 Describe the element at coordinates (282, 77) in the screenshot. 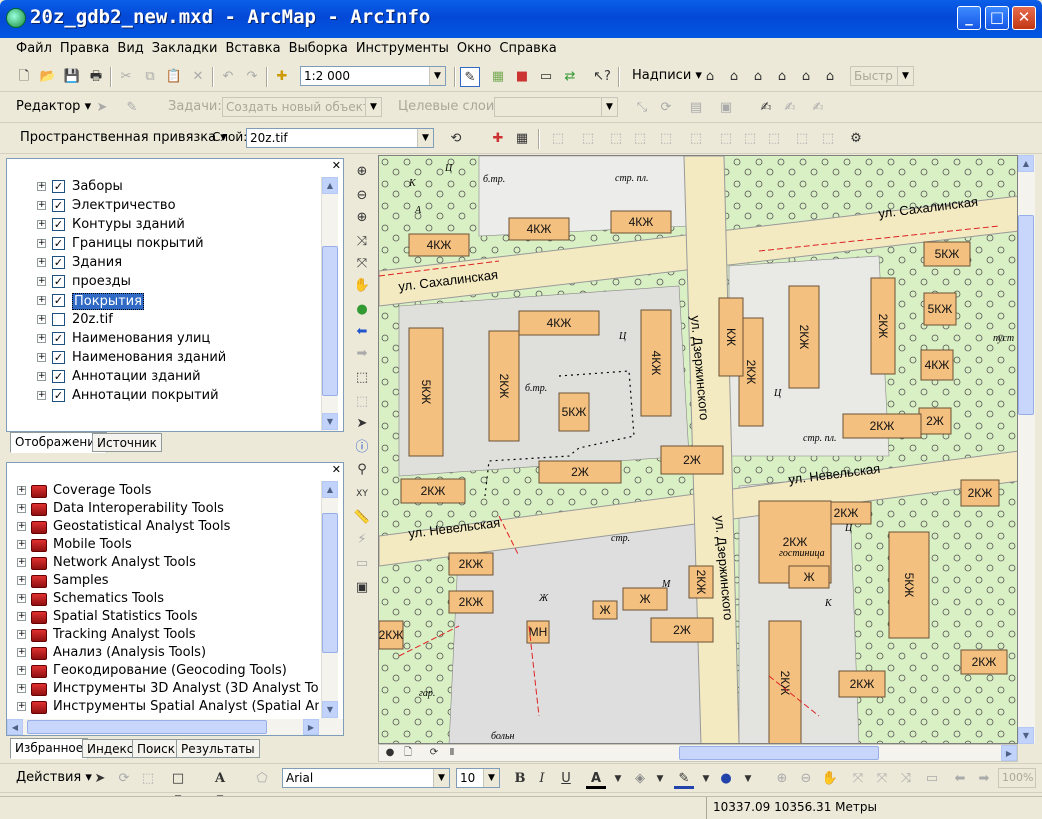

I see `add-data-icon: ✚` at that location.